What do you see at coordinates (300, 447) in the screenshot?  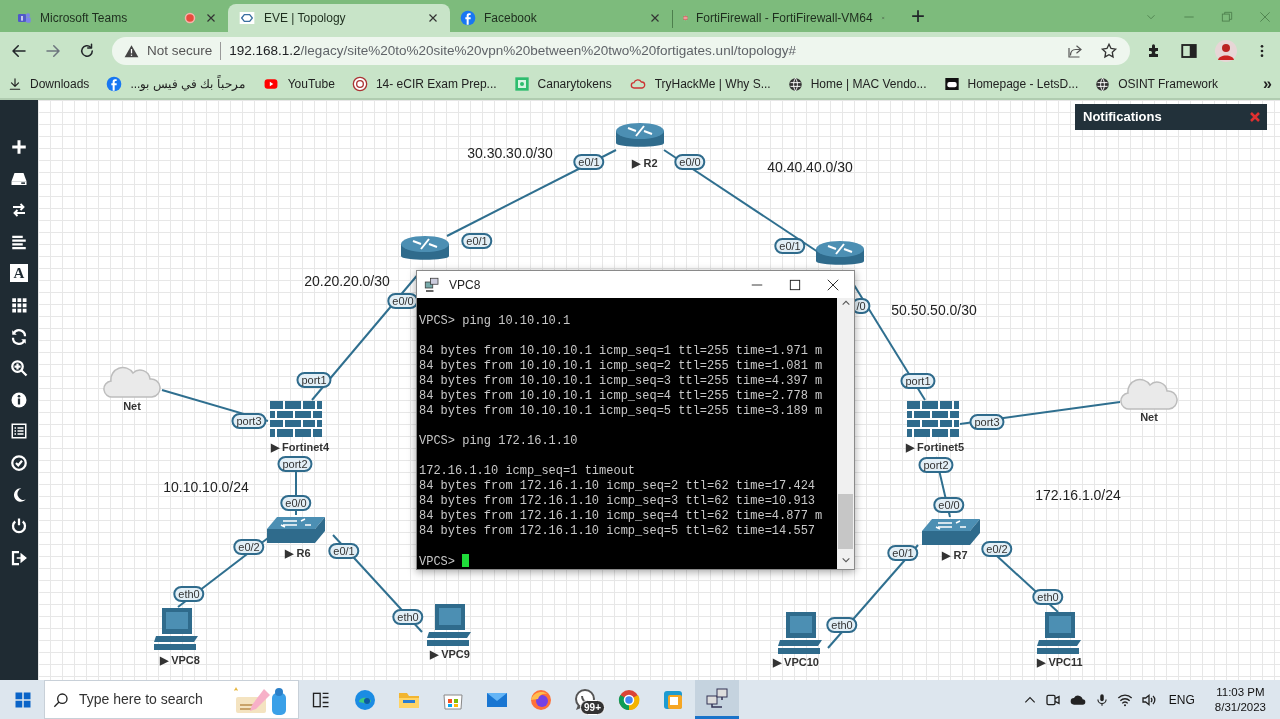 I see `node-label: ▶ Fortinet4` at bounding box center [300, 447].